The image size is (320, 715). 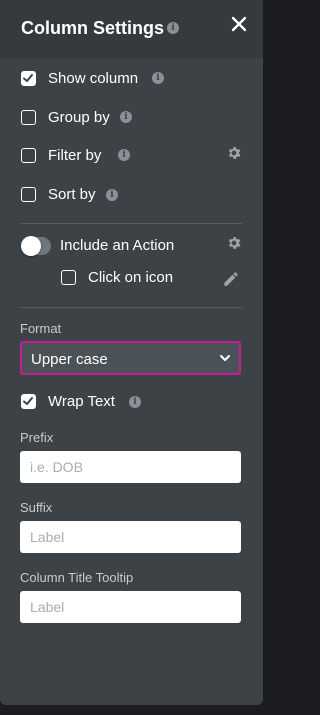 I want to click on suffix-input, so click(x=130, y=537).